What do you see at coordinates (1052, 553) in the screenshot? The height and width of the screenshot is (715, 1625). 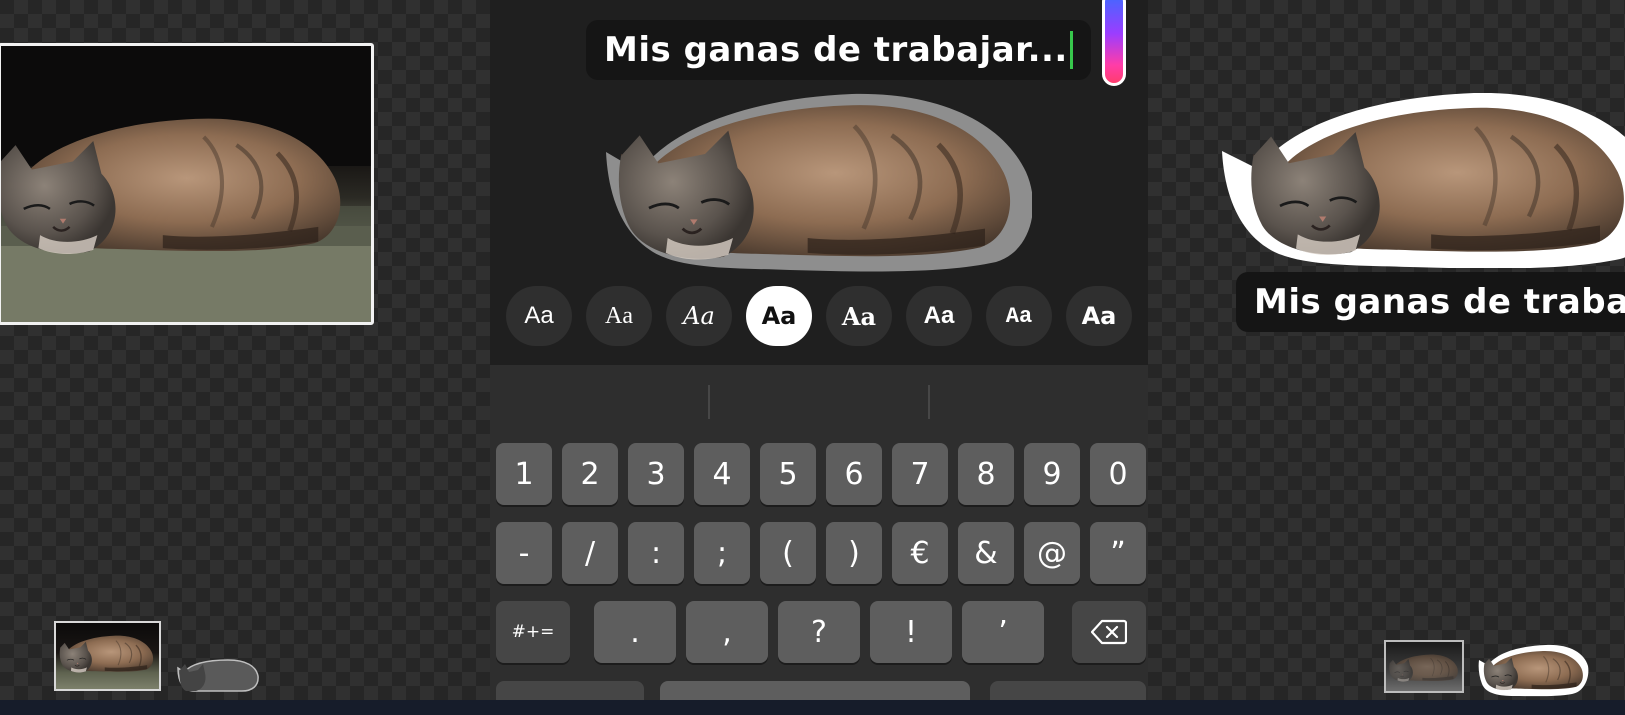 I see `key-at: @` at bounding box center [1052, 553].